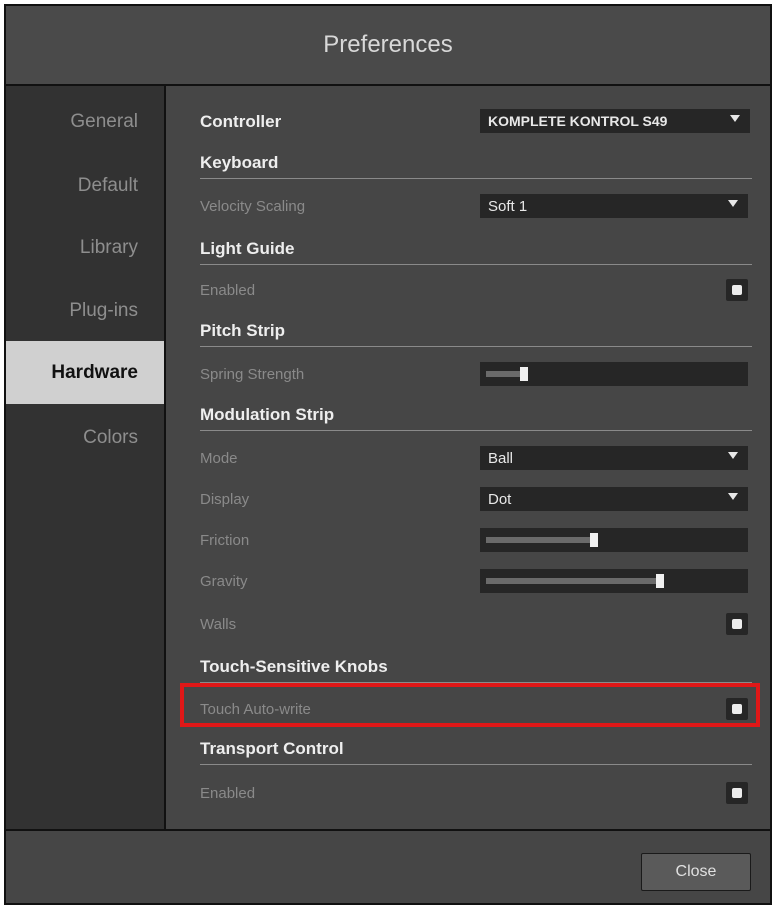  What do you see at coordinates (508, 206) in the screenshot?
I see `velocity-scaling-value: Soft 1` at bounding box center [508, 206].